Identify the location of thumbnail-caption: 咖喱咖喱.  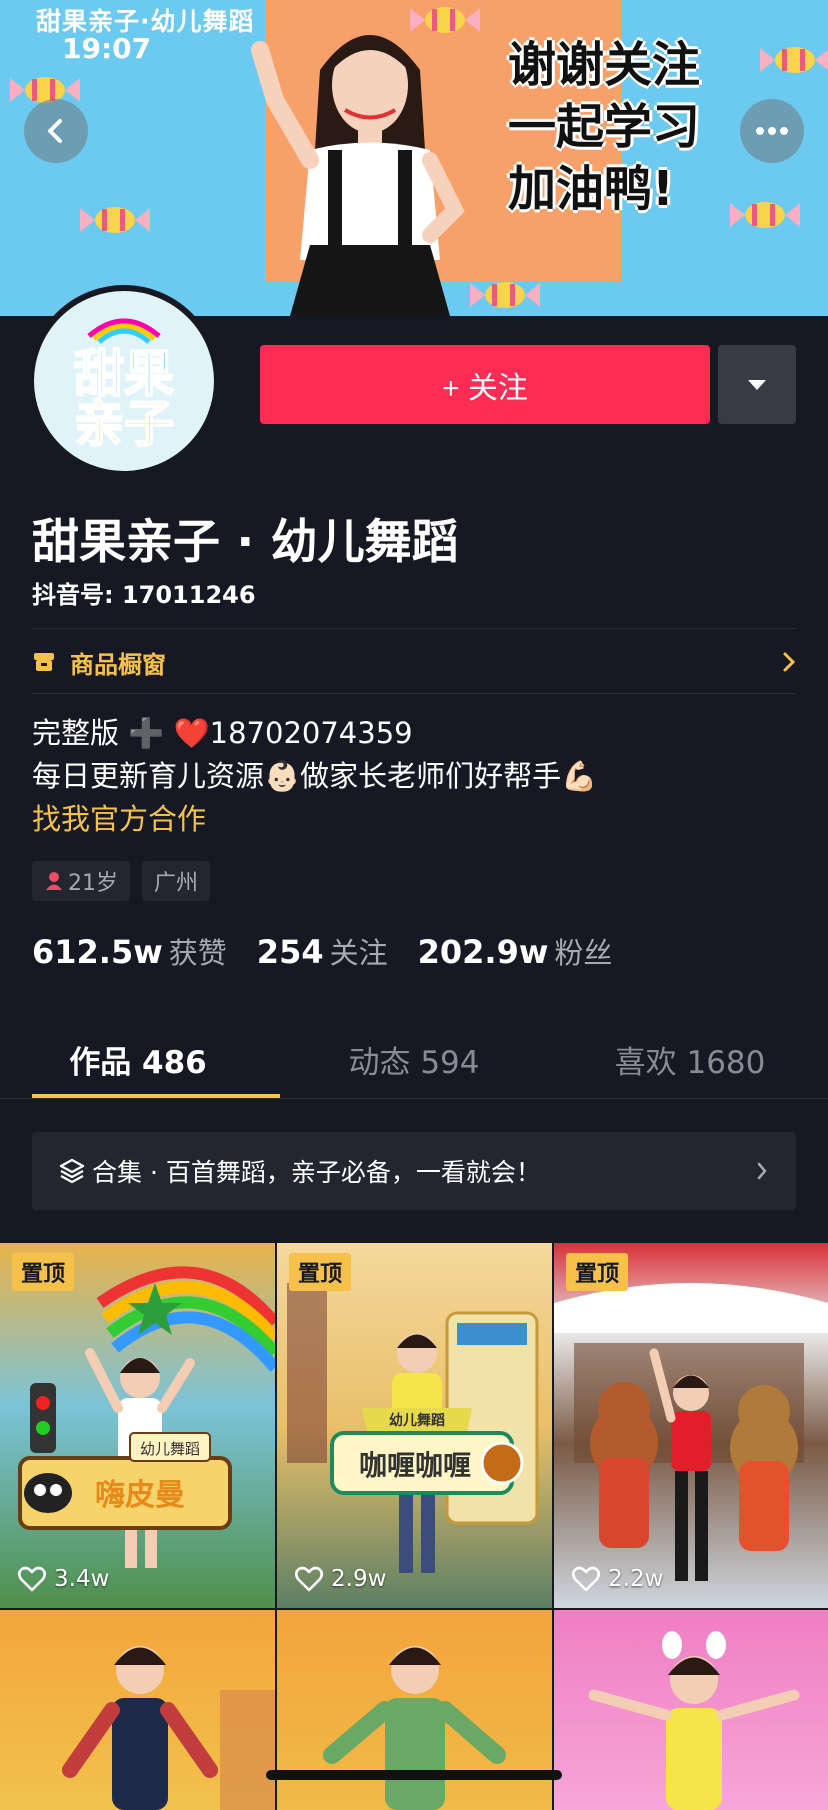
(415, 1465).